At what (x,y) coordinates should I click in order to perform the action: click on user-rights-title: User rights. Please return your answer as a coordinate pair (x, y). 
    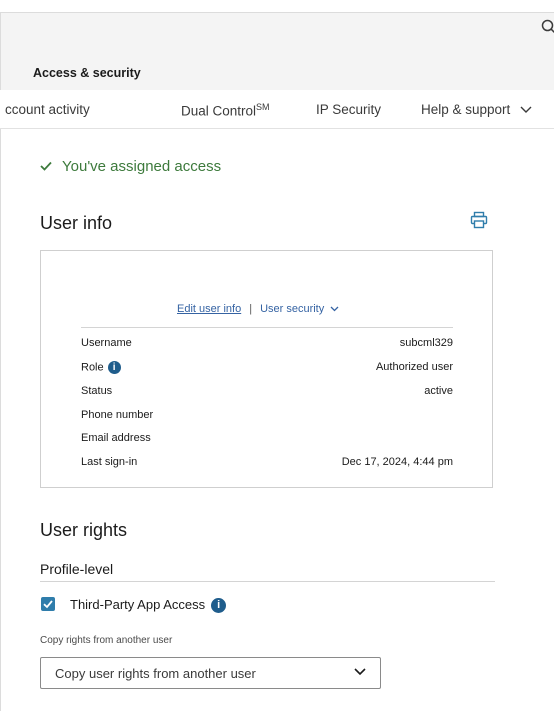
    Looking at the image, I should click on (84, 530).